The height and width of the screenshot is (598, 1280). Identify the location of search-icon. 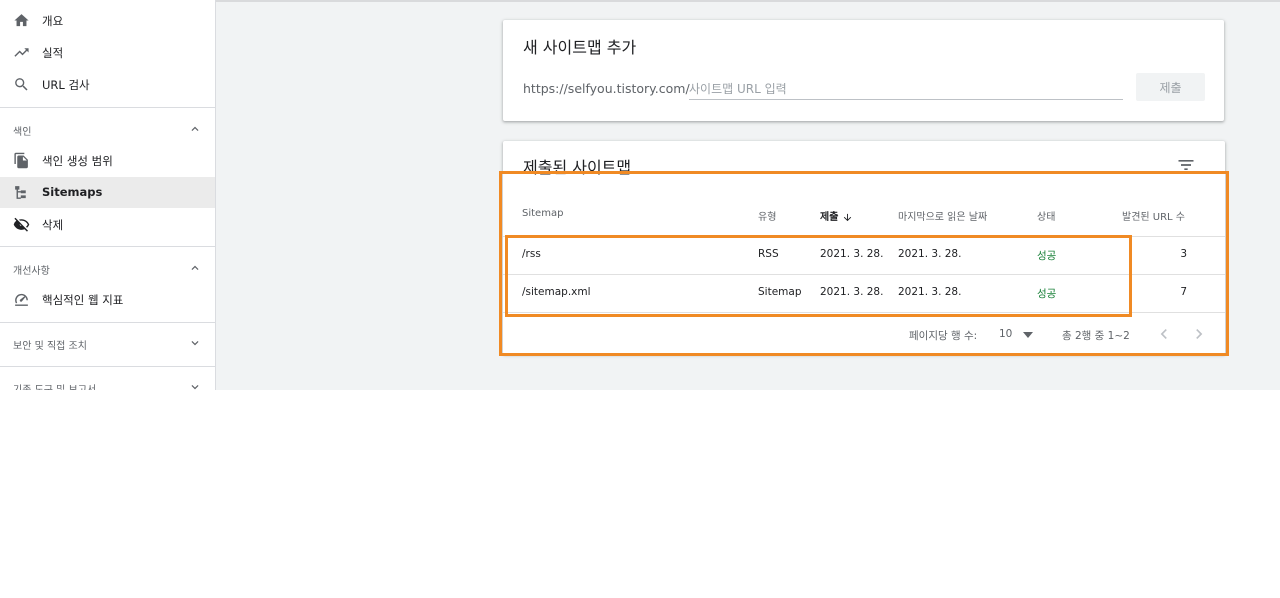
(21, 84).